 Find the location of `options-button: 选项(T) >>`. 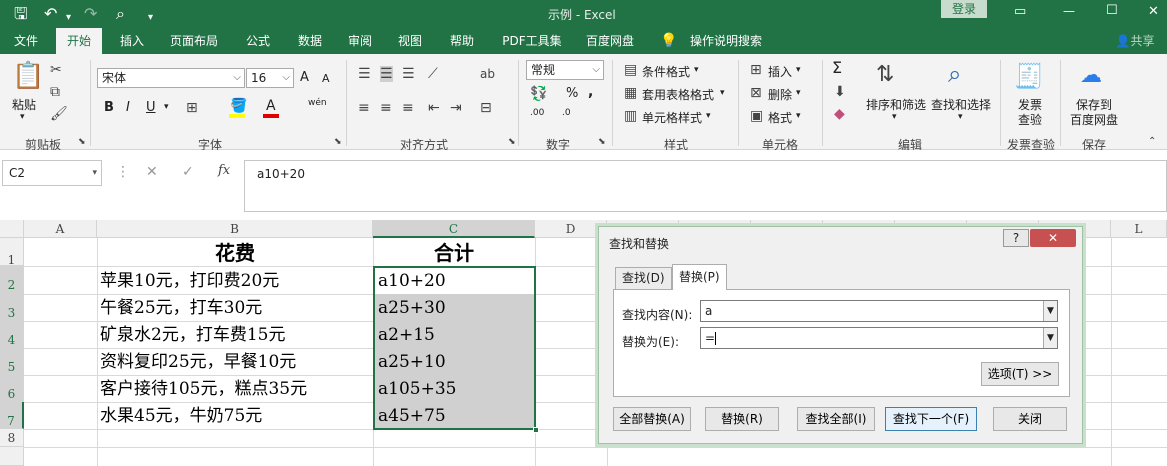

options-button: 选项(T) >> is located at coordinates (1020, 374).